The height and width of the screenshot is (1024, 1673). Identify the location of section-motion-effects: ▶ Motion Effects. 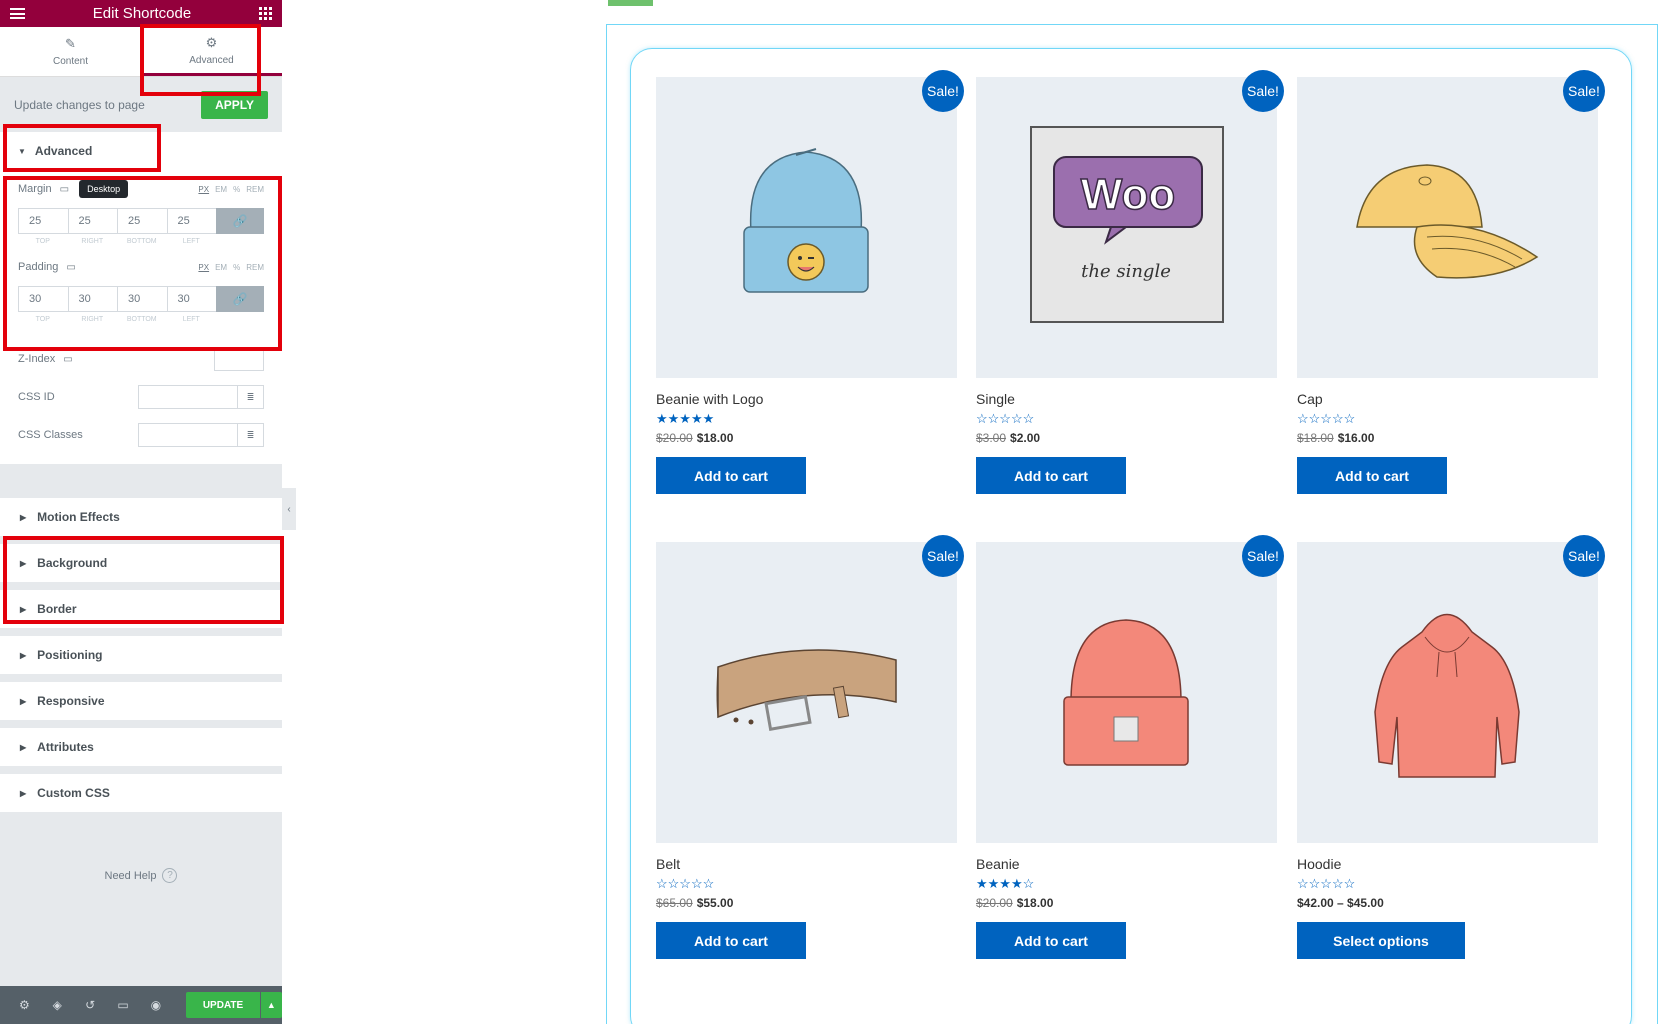
(141, 517).